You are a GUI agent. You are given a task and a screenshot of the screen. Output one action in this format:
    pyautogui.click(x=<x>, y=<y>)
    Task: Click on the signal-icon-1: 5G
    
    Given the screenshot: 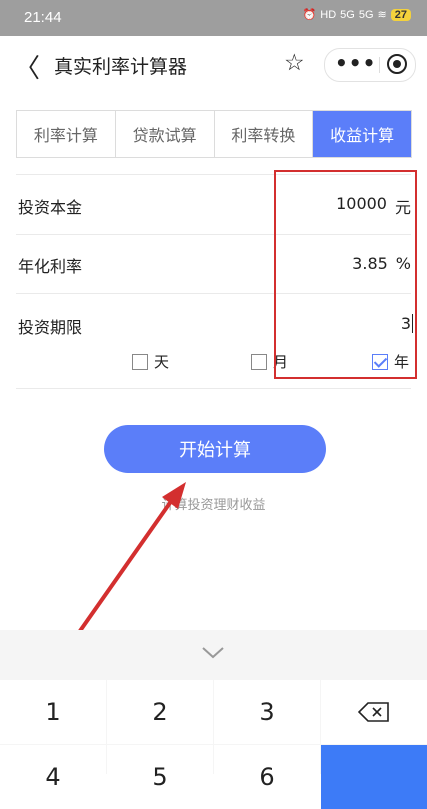 What is the action you would take?
    pyautogui.click(x=347, y=14)
    